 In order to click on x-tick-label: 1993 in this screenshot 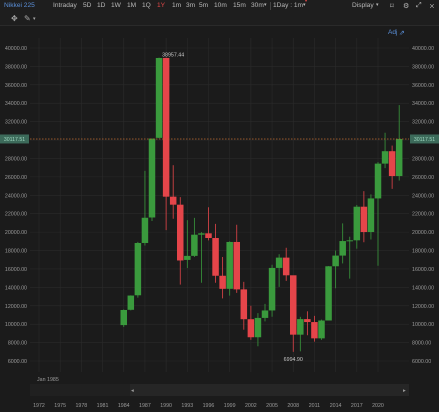, I will do `click(187, 406)`.